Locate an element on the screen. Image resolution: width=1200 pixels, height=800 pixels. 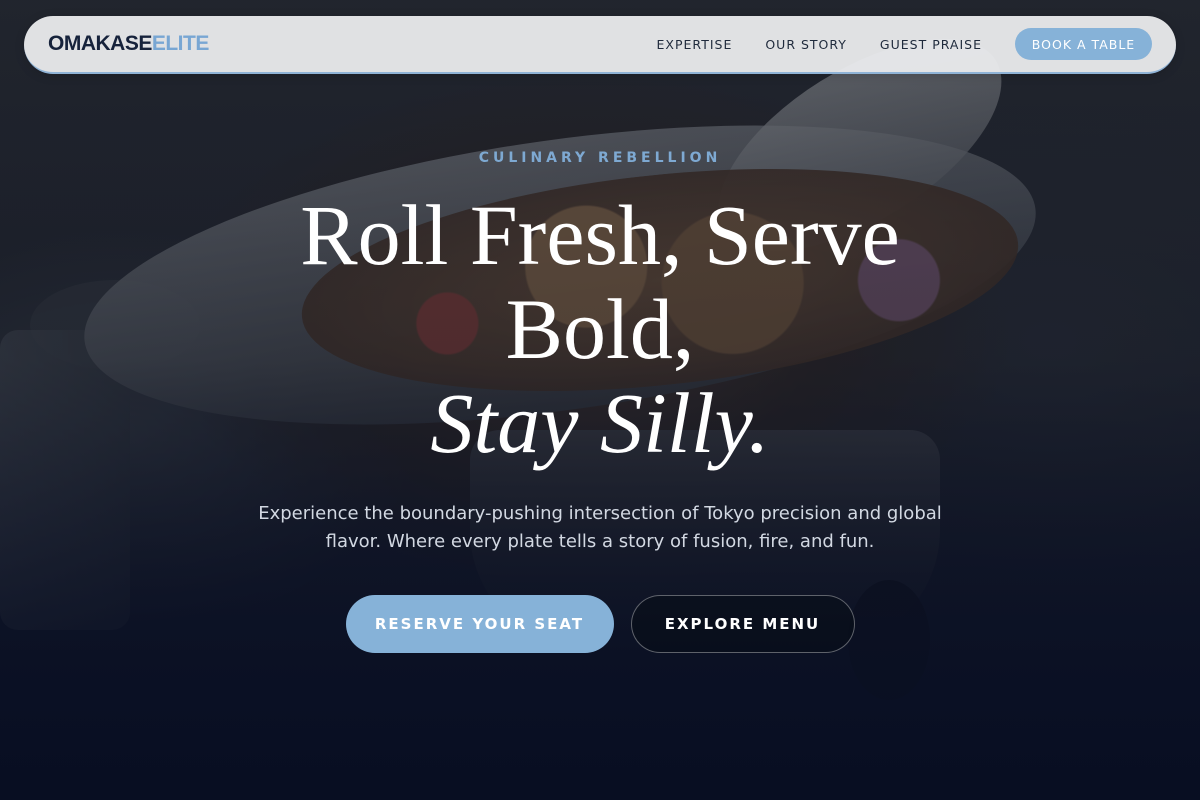
reserve-seat-button: RESERVE YOUR SEAT is located at coordinates (479, 624).